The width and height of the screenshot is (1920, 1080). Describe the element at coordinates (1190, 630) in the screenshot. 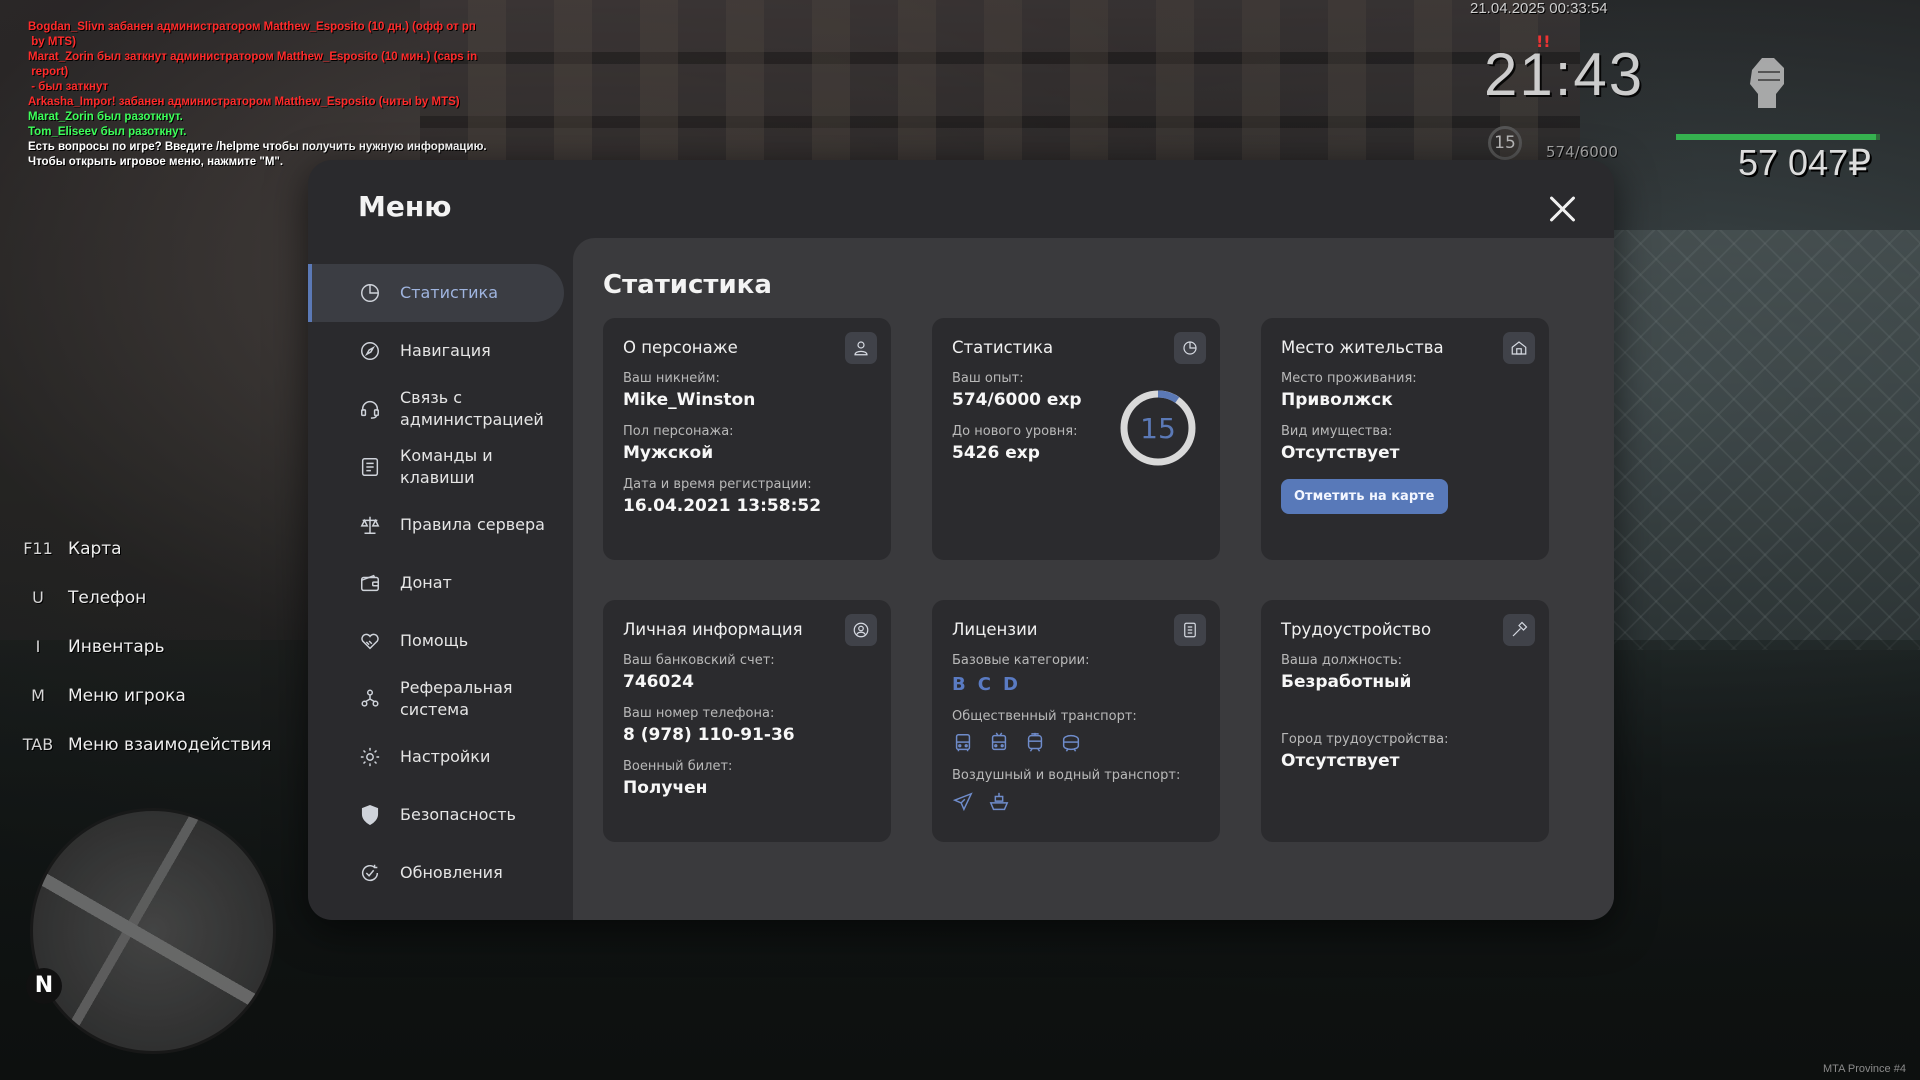

I see `license-document-icon` at that location.